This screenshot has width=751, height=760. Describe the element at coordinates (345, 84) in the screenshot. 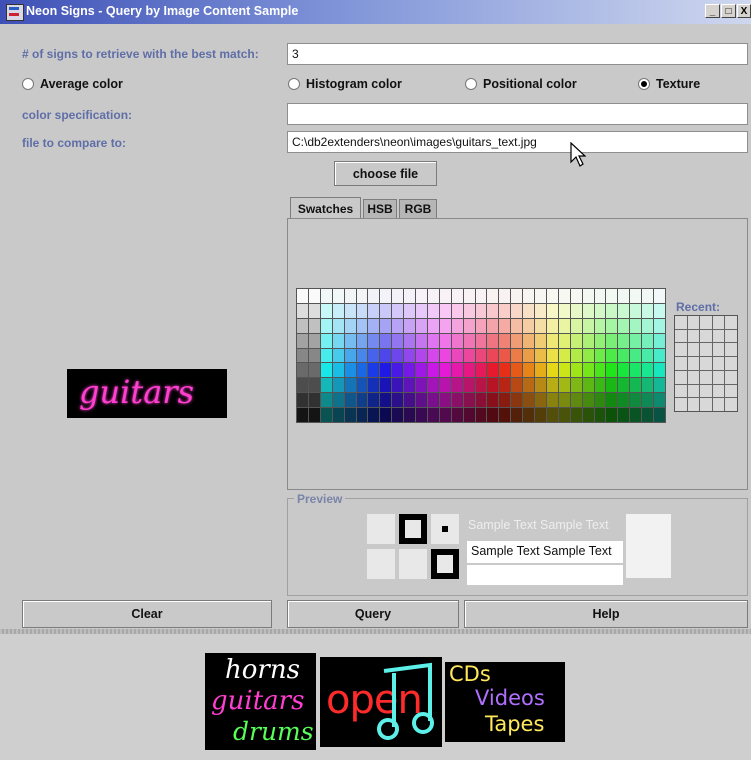

I see `radio-histogram-color: Histogram color` at that location.